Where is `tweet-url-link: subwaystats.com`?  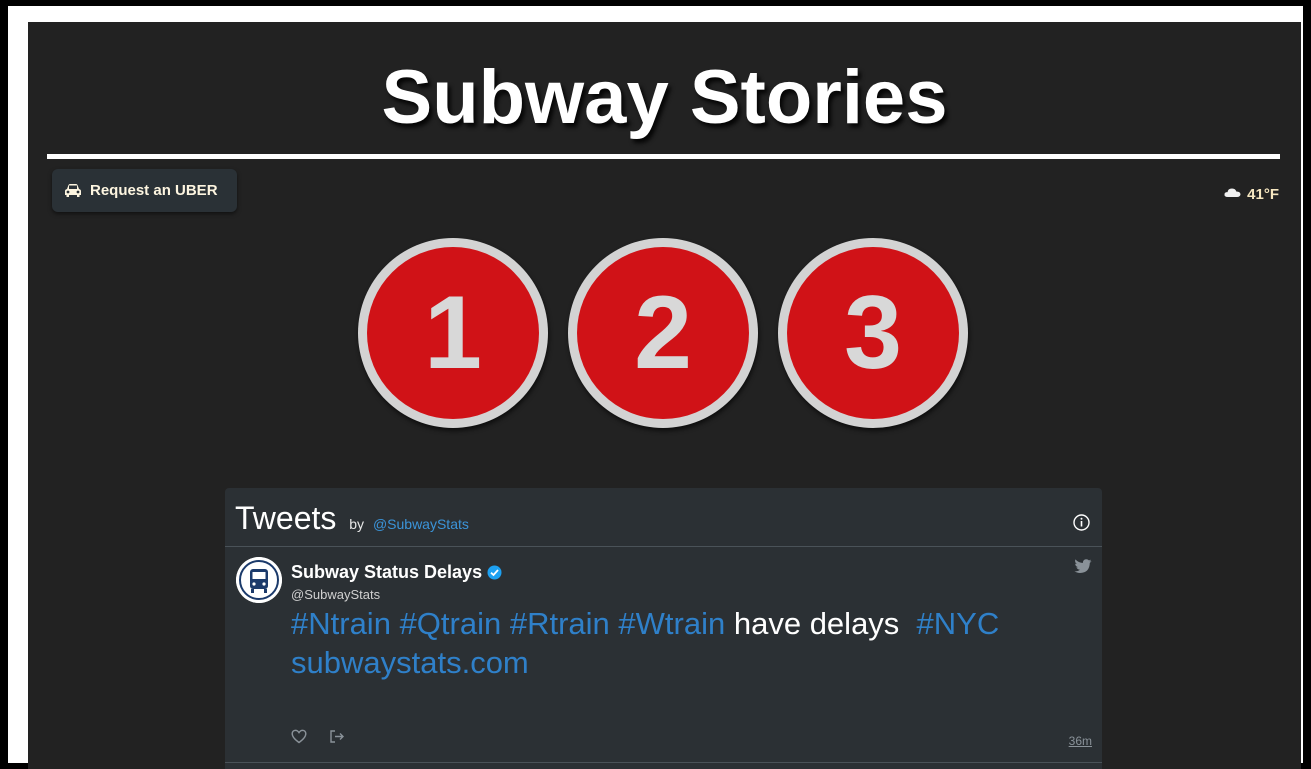
tweet-url-link: subwaystats.com is located at coordinates (410, 662).